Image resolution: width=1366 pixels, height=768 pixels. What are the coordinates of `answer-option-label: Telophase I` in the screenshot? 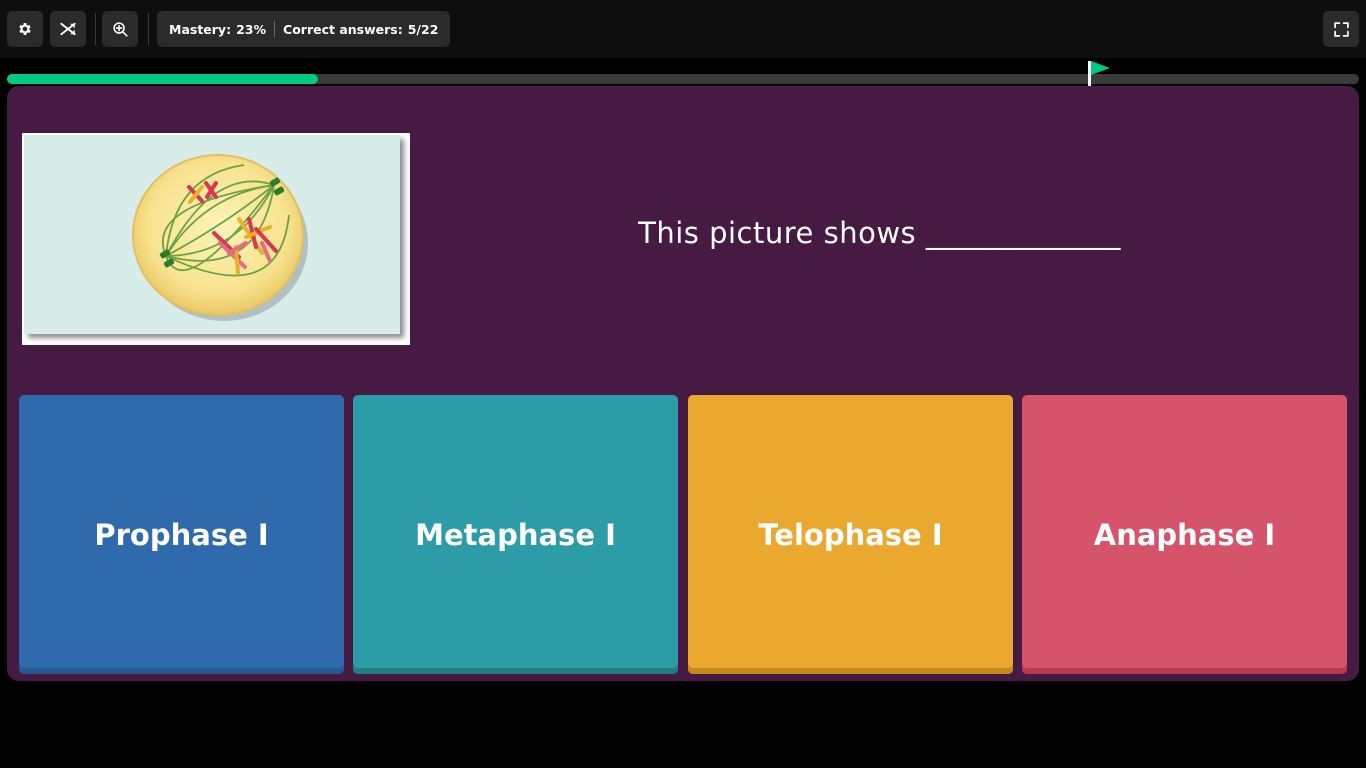 It's located at (850, 534).